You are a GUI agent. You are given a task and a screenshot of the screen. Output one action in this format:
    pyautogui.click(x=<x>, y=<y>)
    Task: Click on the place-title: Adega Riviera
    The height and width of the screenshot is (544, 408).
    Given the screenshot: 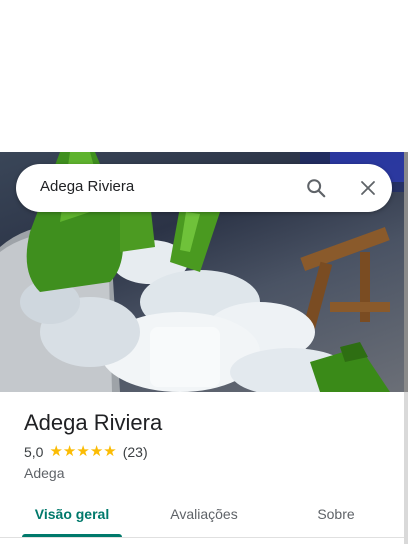 What is the action you would take?
    pyautogui.click(x=93, y=422)
    